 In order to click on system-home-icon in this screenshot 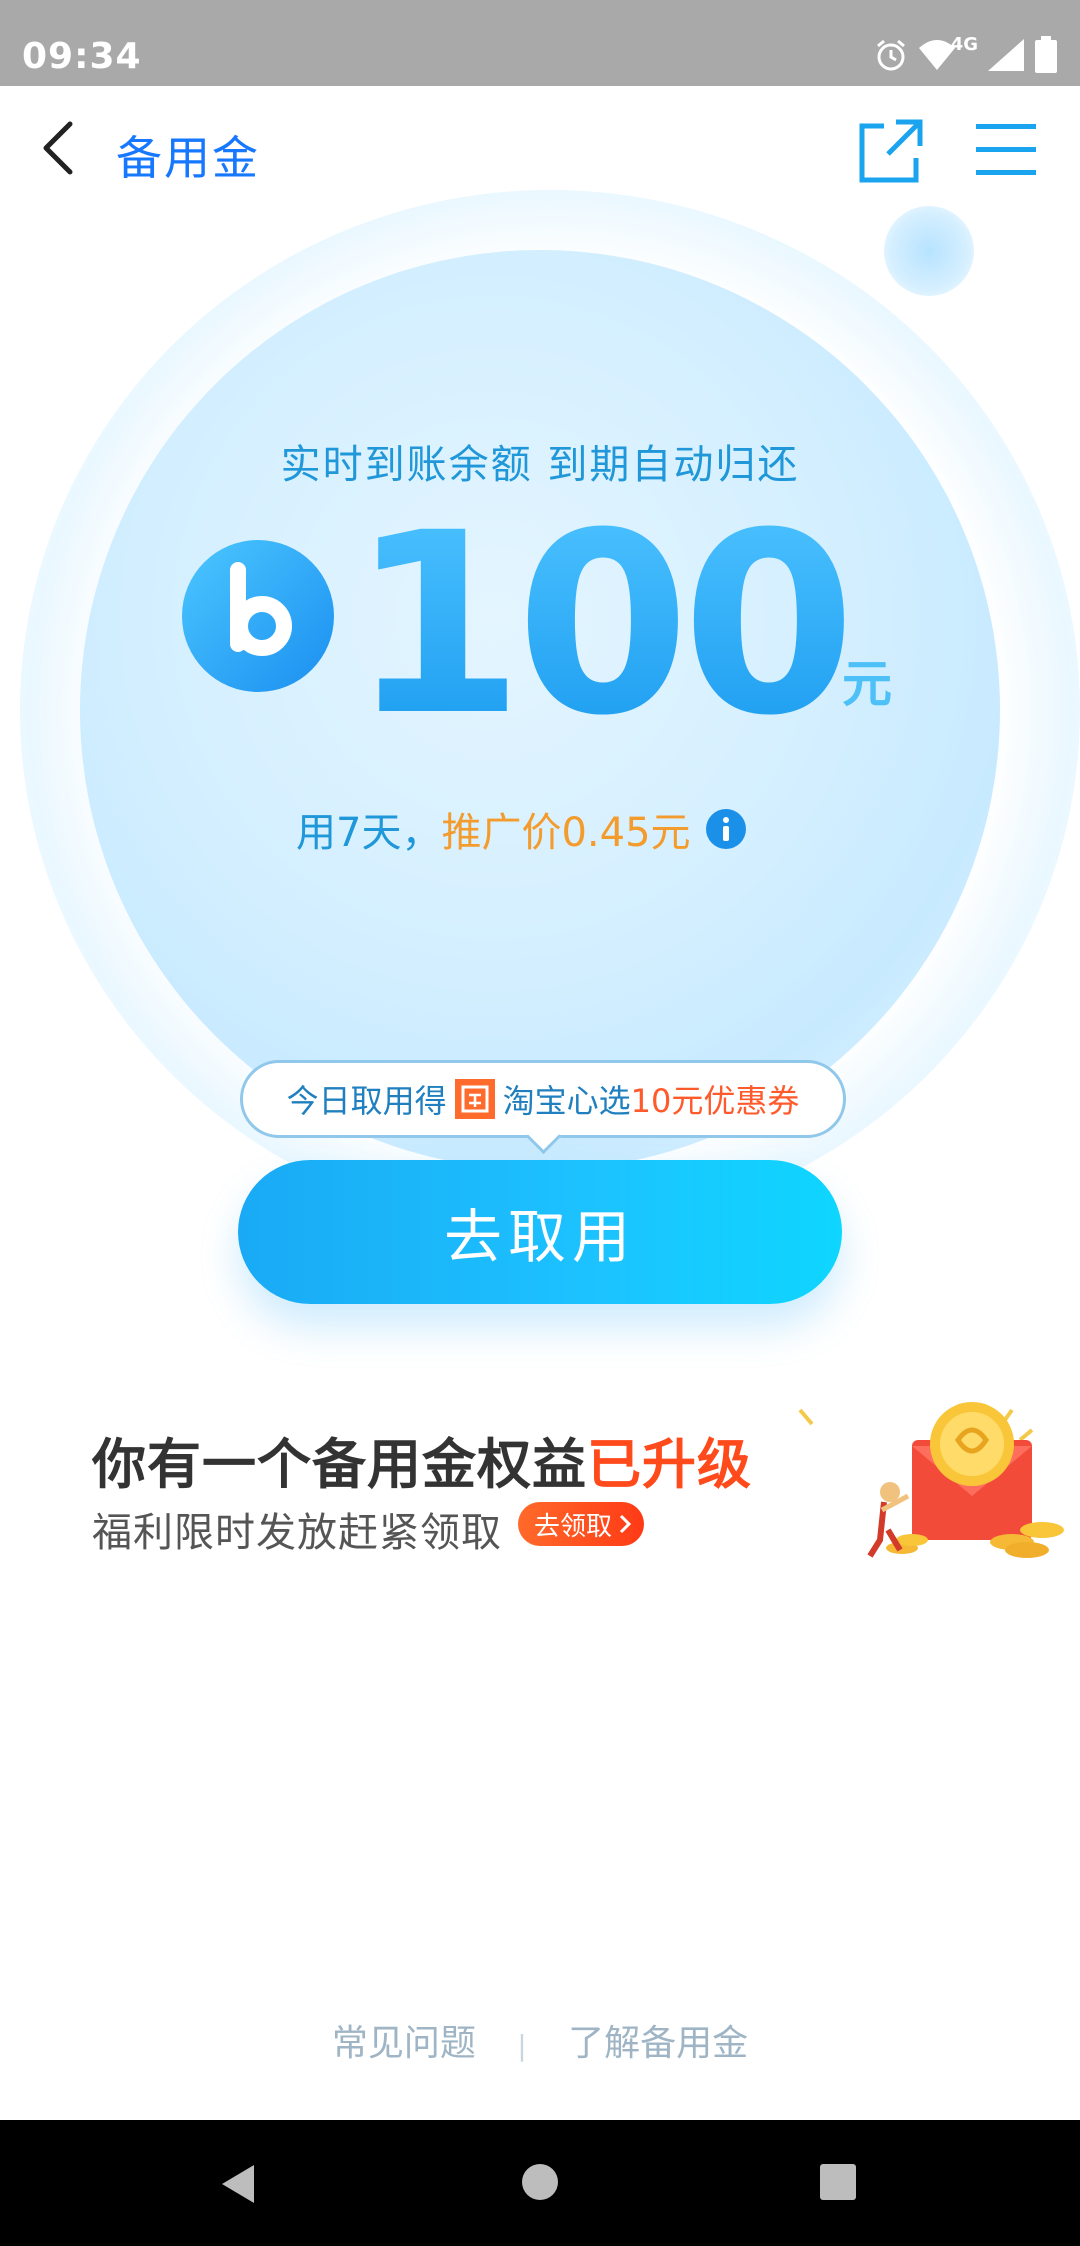, I will do `click(540, 2182)`.